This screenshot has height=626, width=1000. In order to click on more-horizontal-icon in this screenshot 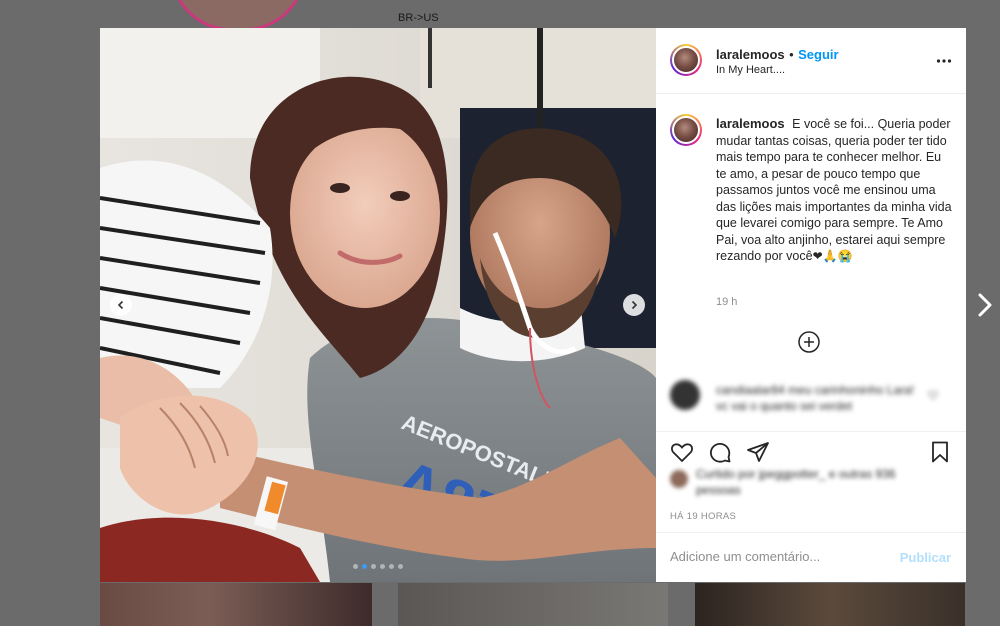, I will do `click(944, 61)`.